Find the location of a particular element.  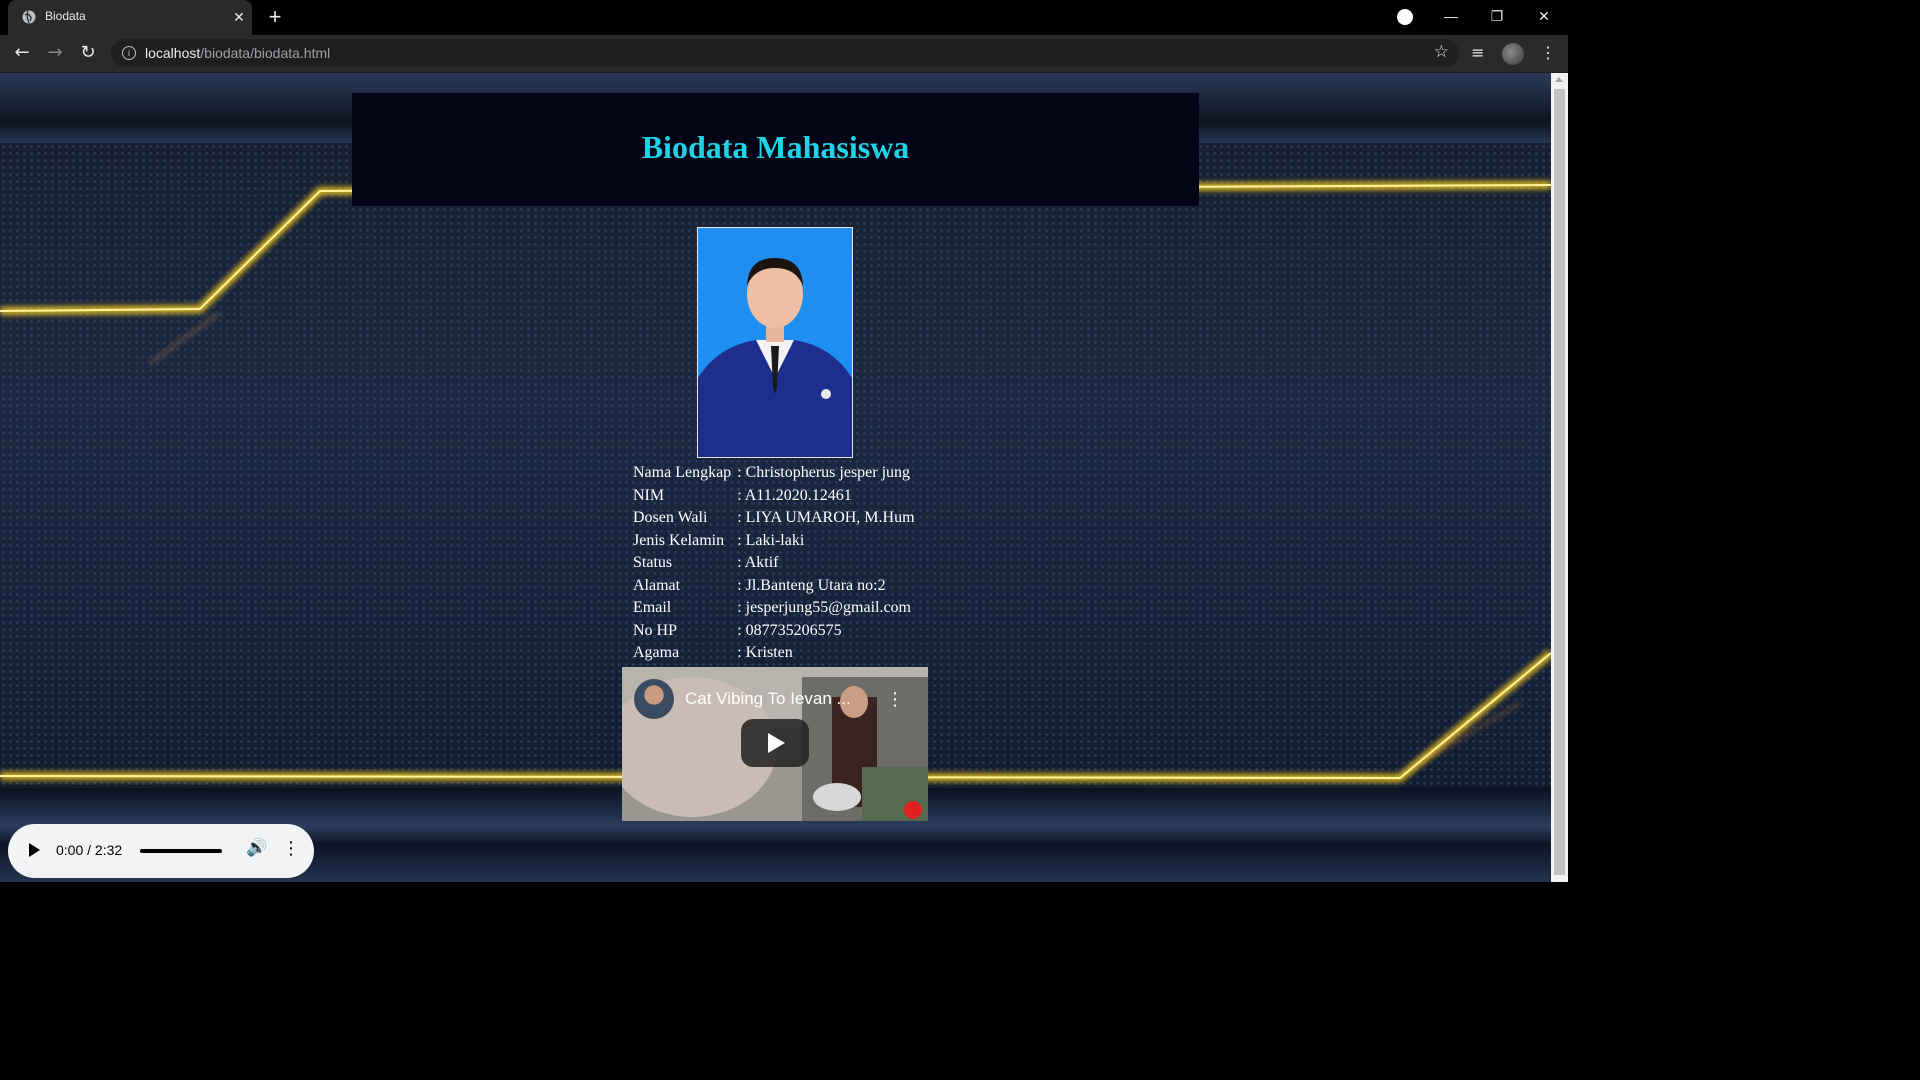

biodata-value: : Christopherus jesper jung is located at coordinates (824, 473).